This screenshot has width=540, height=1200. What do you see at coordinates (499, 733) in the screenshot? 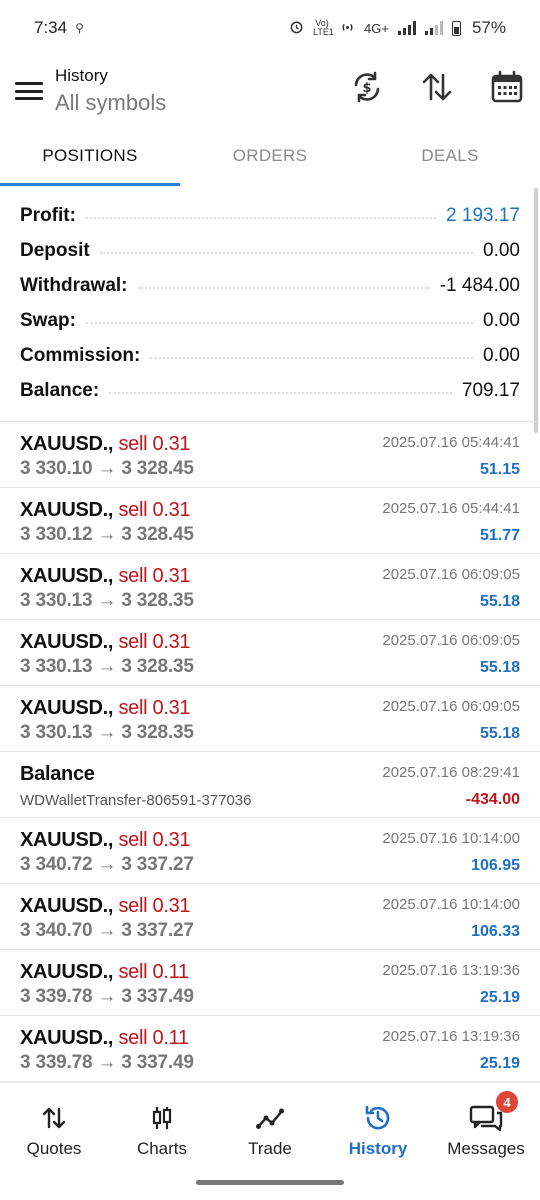
I see `trade-profit: 55.18` at bounding box center [499, 733].